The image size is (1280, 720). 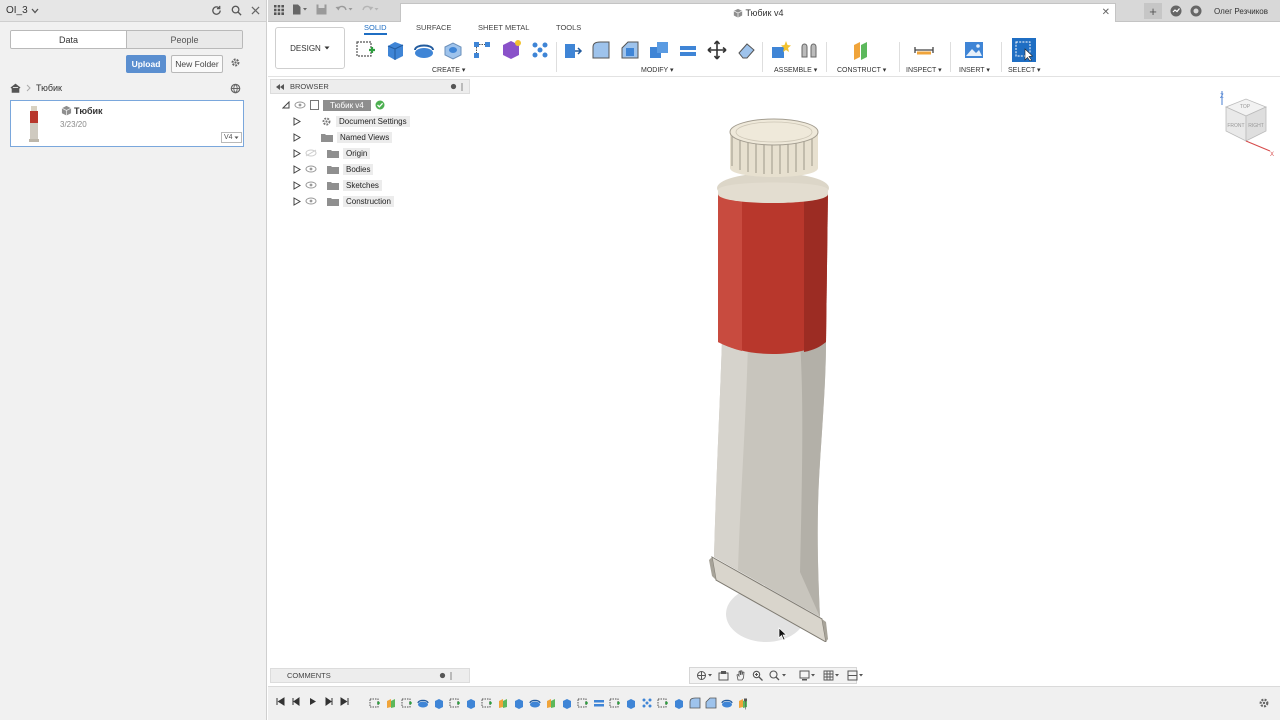 I want to click on browser-item-bodies: Bodies, so click(x=333, y=169).